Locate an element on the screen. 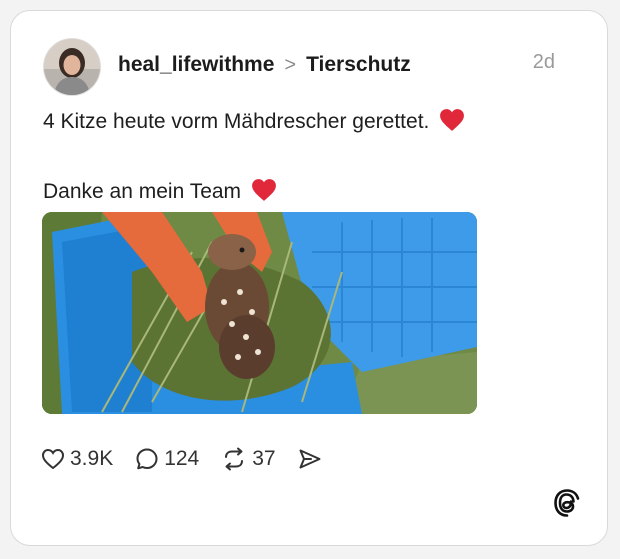  community-link: Tierschutz is located at coordinates (358, 65).